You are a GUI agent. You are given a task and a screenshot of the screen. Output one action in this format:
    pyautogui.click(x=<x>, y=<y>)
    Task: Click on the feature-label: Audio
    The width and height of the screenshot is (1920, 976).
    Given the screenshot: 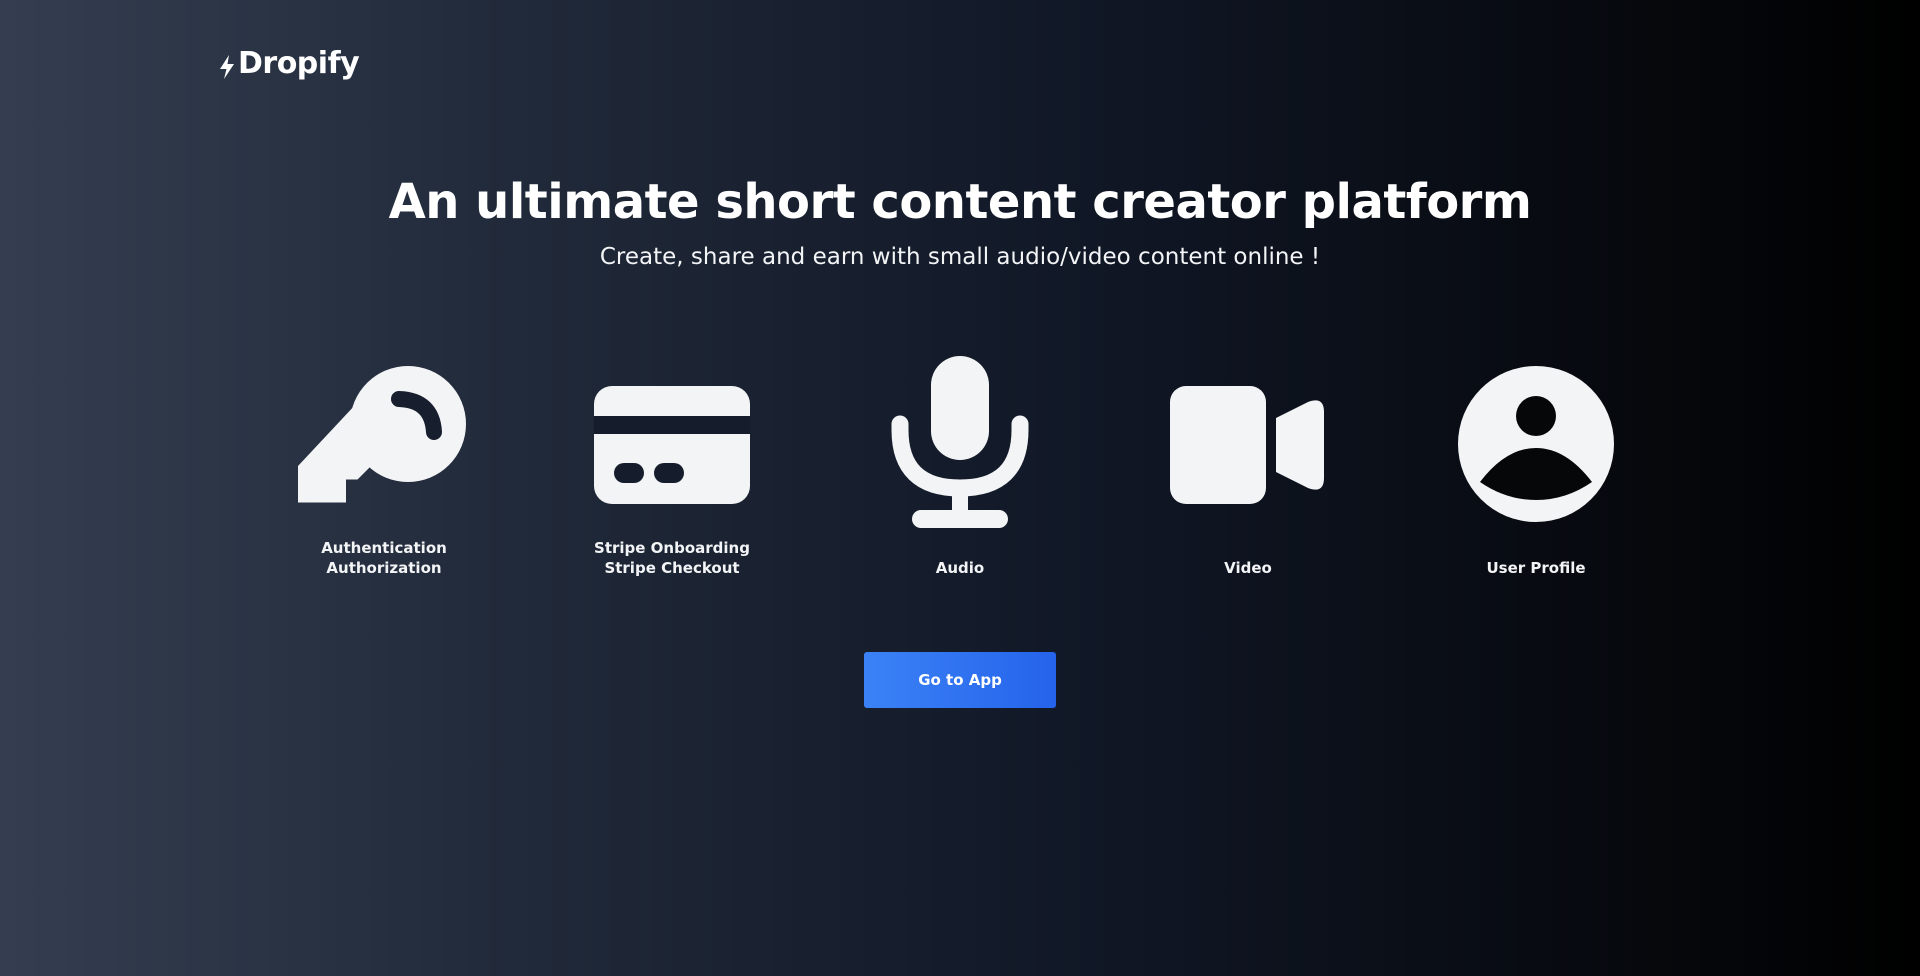 What is the action you would take?
    pyautogui.click(x=960, y=558)
    